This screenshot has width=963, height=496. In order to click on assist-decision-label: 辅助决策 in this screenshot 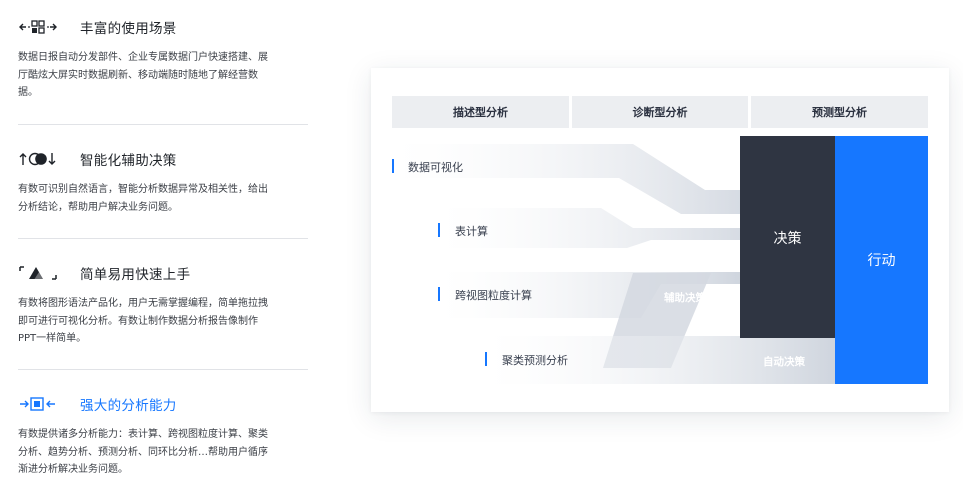, I will do `click(685, 298)`.